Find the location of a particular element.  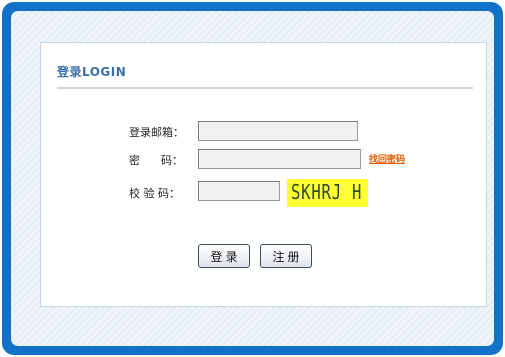

password-input is located at coordinates (279, 159).